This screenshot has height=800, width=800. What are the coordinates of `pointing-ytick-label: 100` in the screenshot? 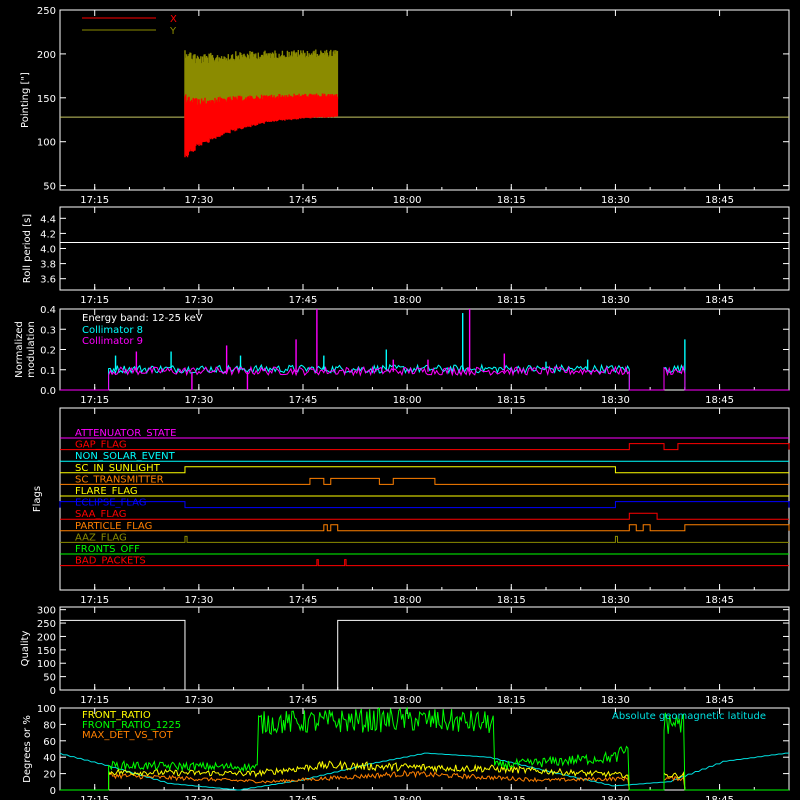 It's located at (46, 143).